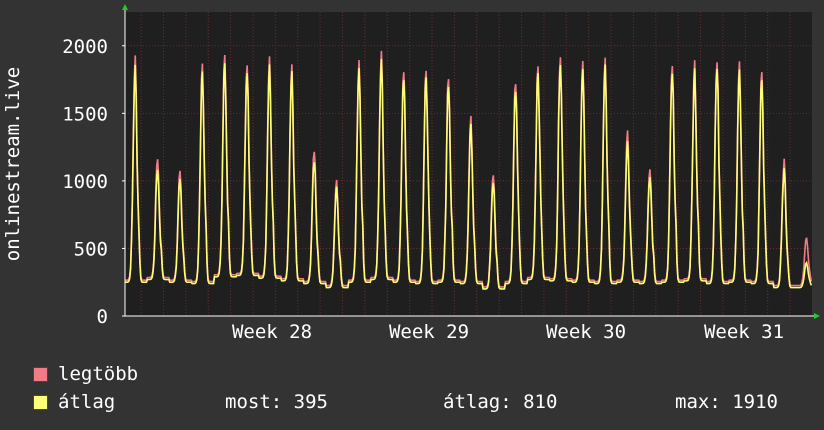 The width and height of the screenshot is (824, 430). Describe the element at coordinates (125, 7) in the screenshot. I see `y-axis-arrow-icon` at that location.